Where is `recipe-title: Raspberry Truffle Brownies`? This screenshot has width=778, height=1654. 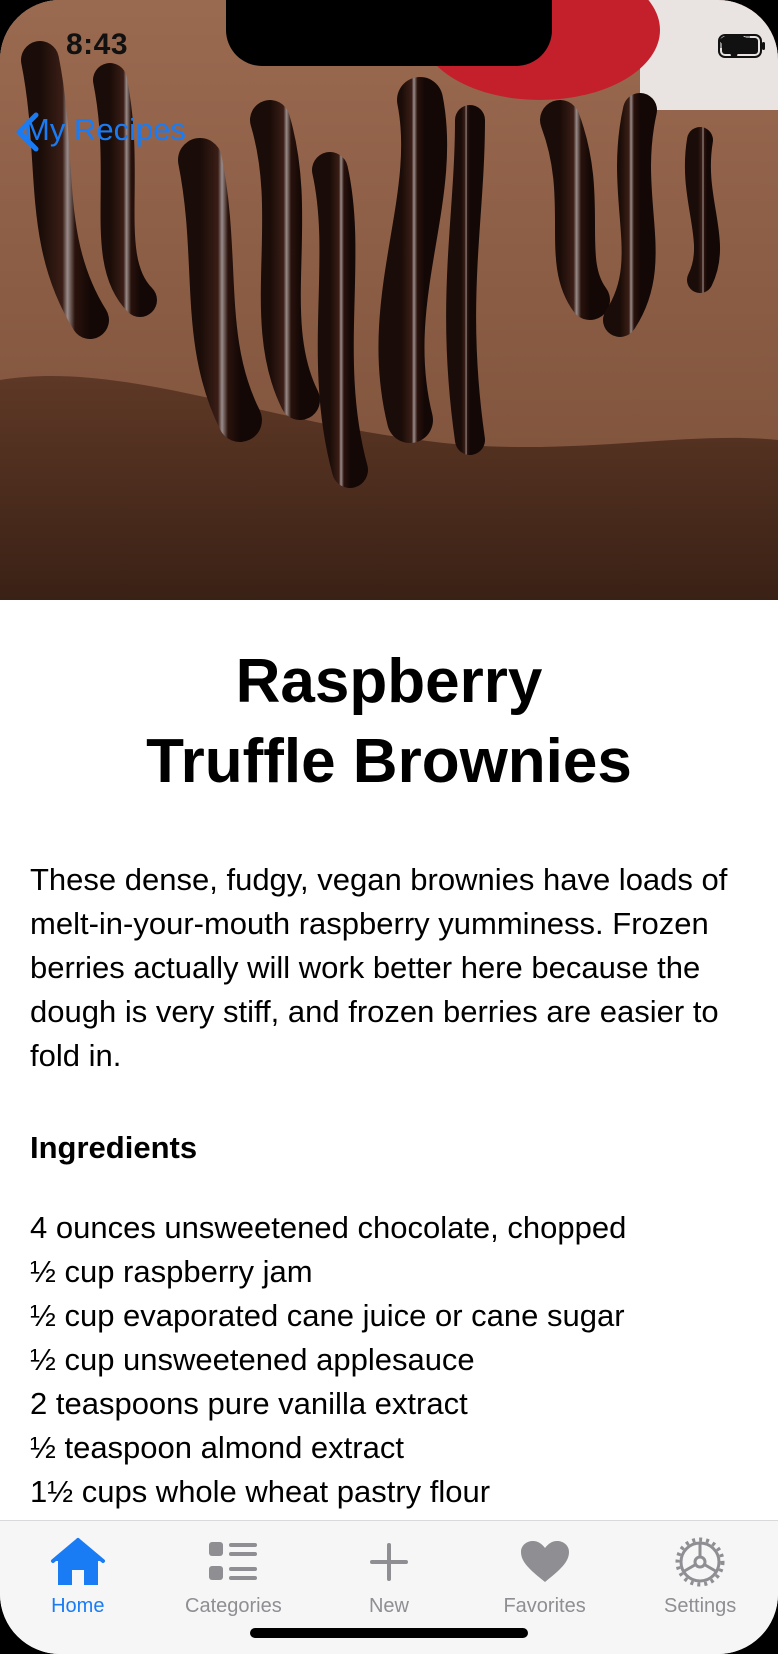 recipe-title: Raspberry Truffle Brownies is located at coordinates (389, 722).